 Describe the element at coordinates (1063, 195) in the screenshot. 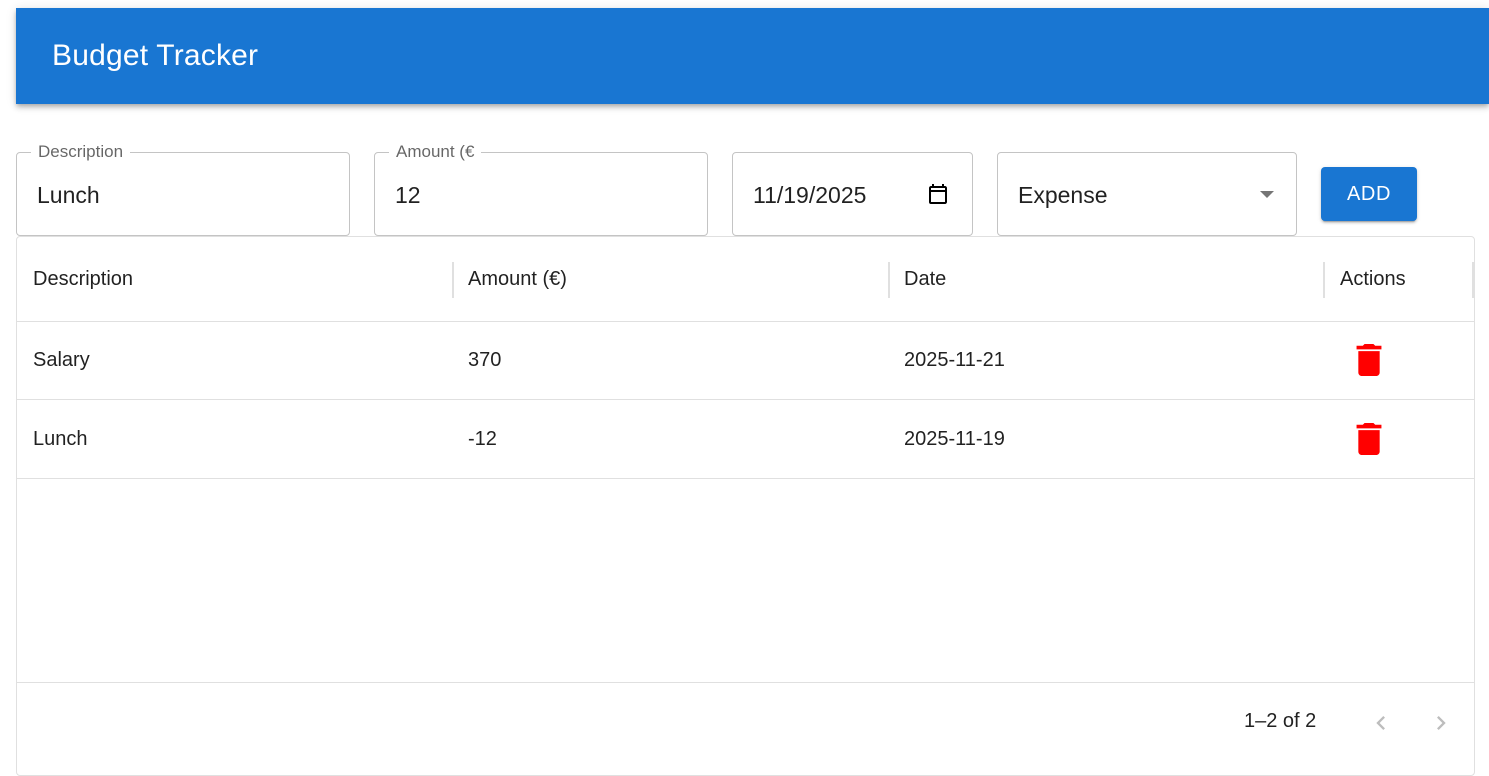

I see `type-value: Expense` at that location.